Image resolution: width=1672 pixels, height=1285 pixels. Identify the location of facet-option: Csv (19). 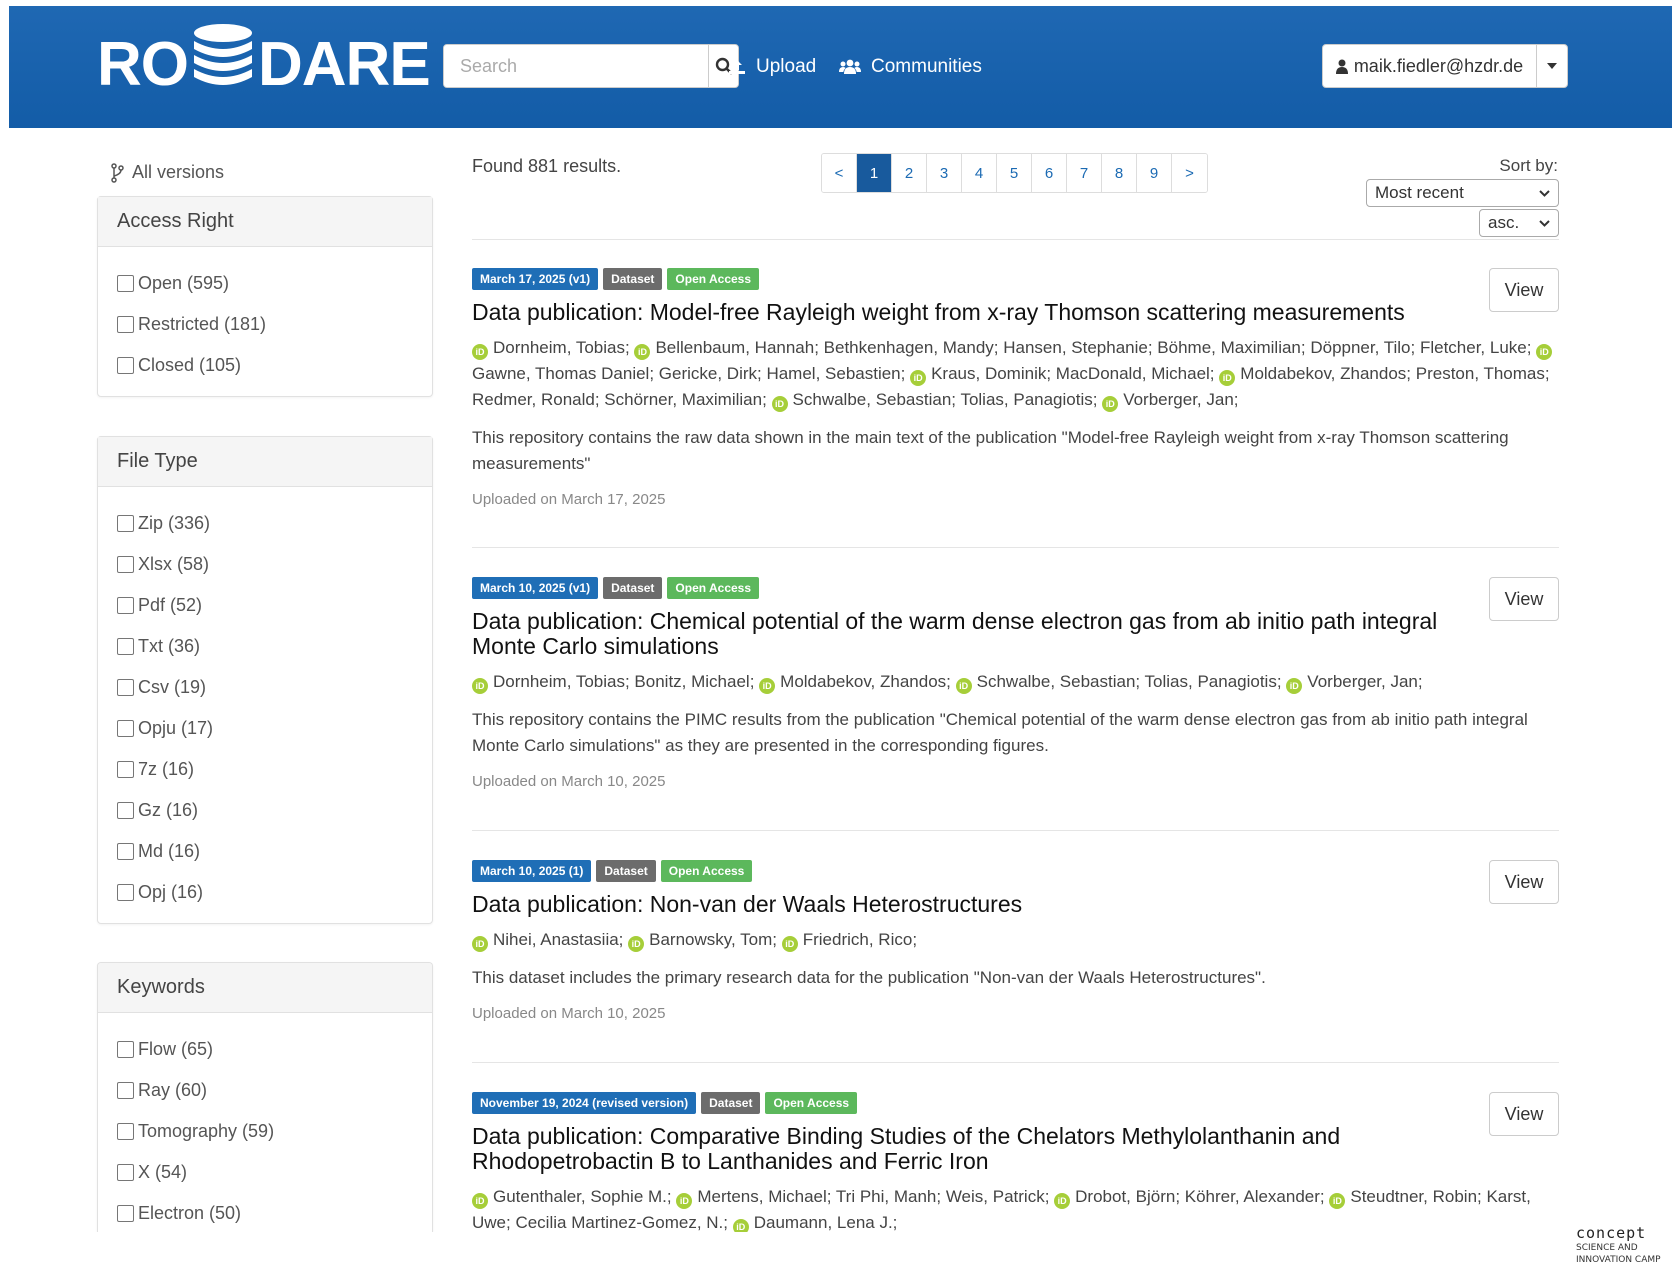
(265, 687).